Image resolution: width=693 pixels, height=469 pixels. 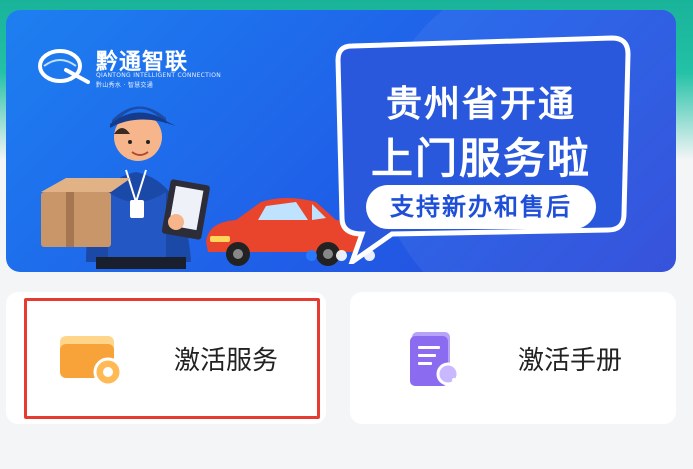 I want to click on document-search-icon, so click(x=436, y=360).